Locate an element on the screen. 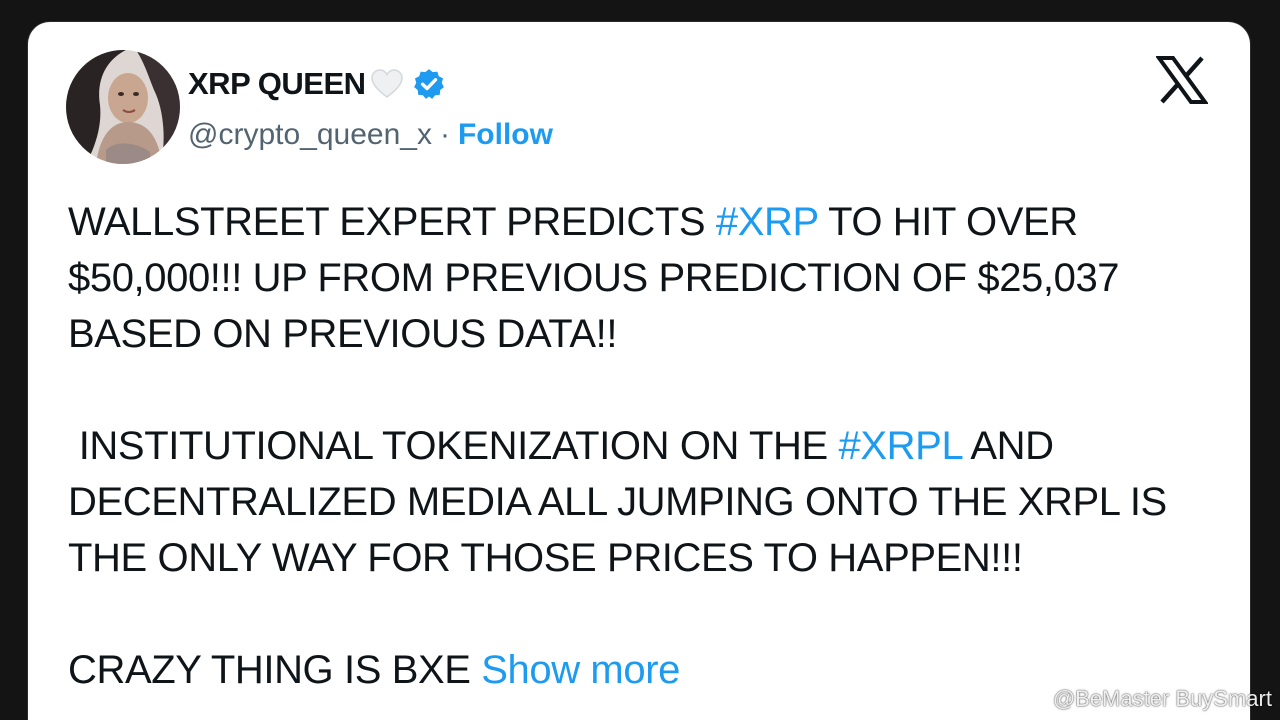  avatar is located at coordinates (123, 107).